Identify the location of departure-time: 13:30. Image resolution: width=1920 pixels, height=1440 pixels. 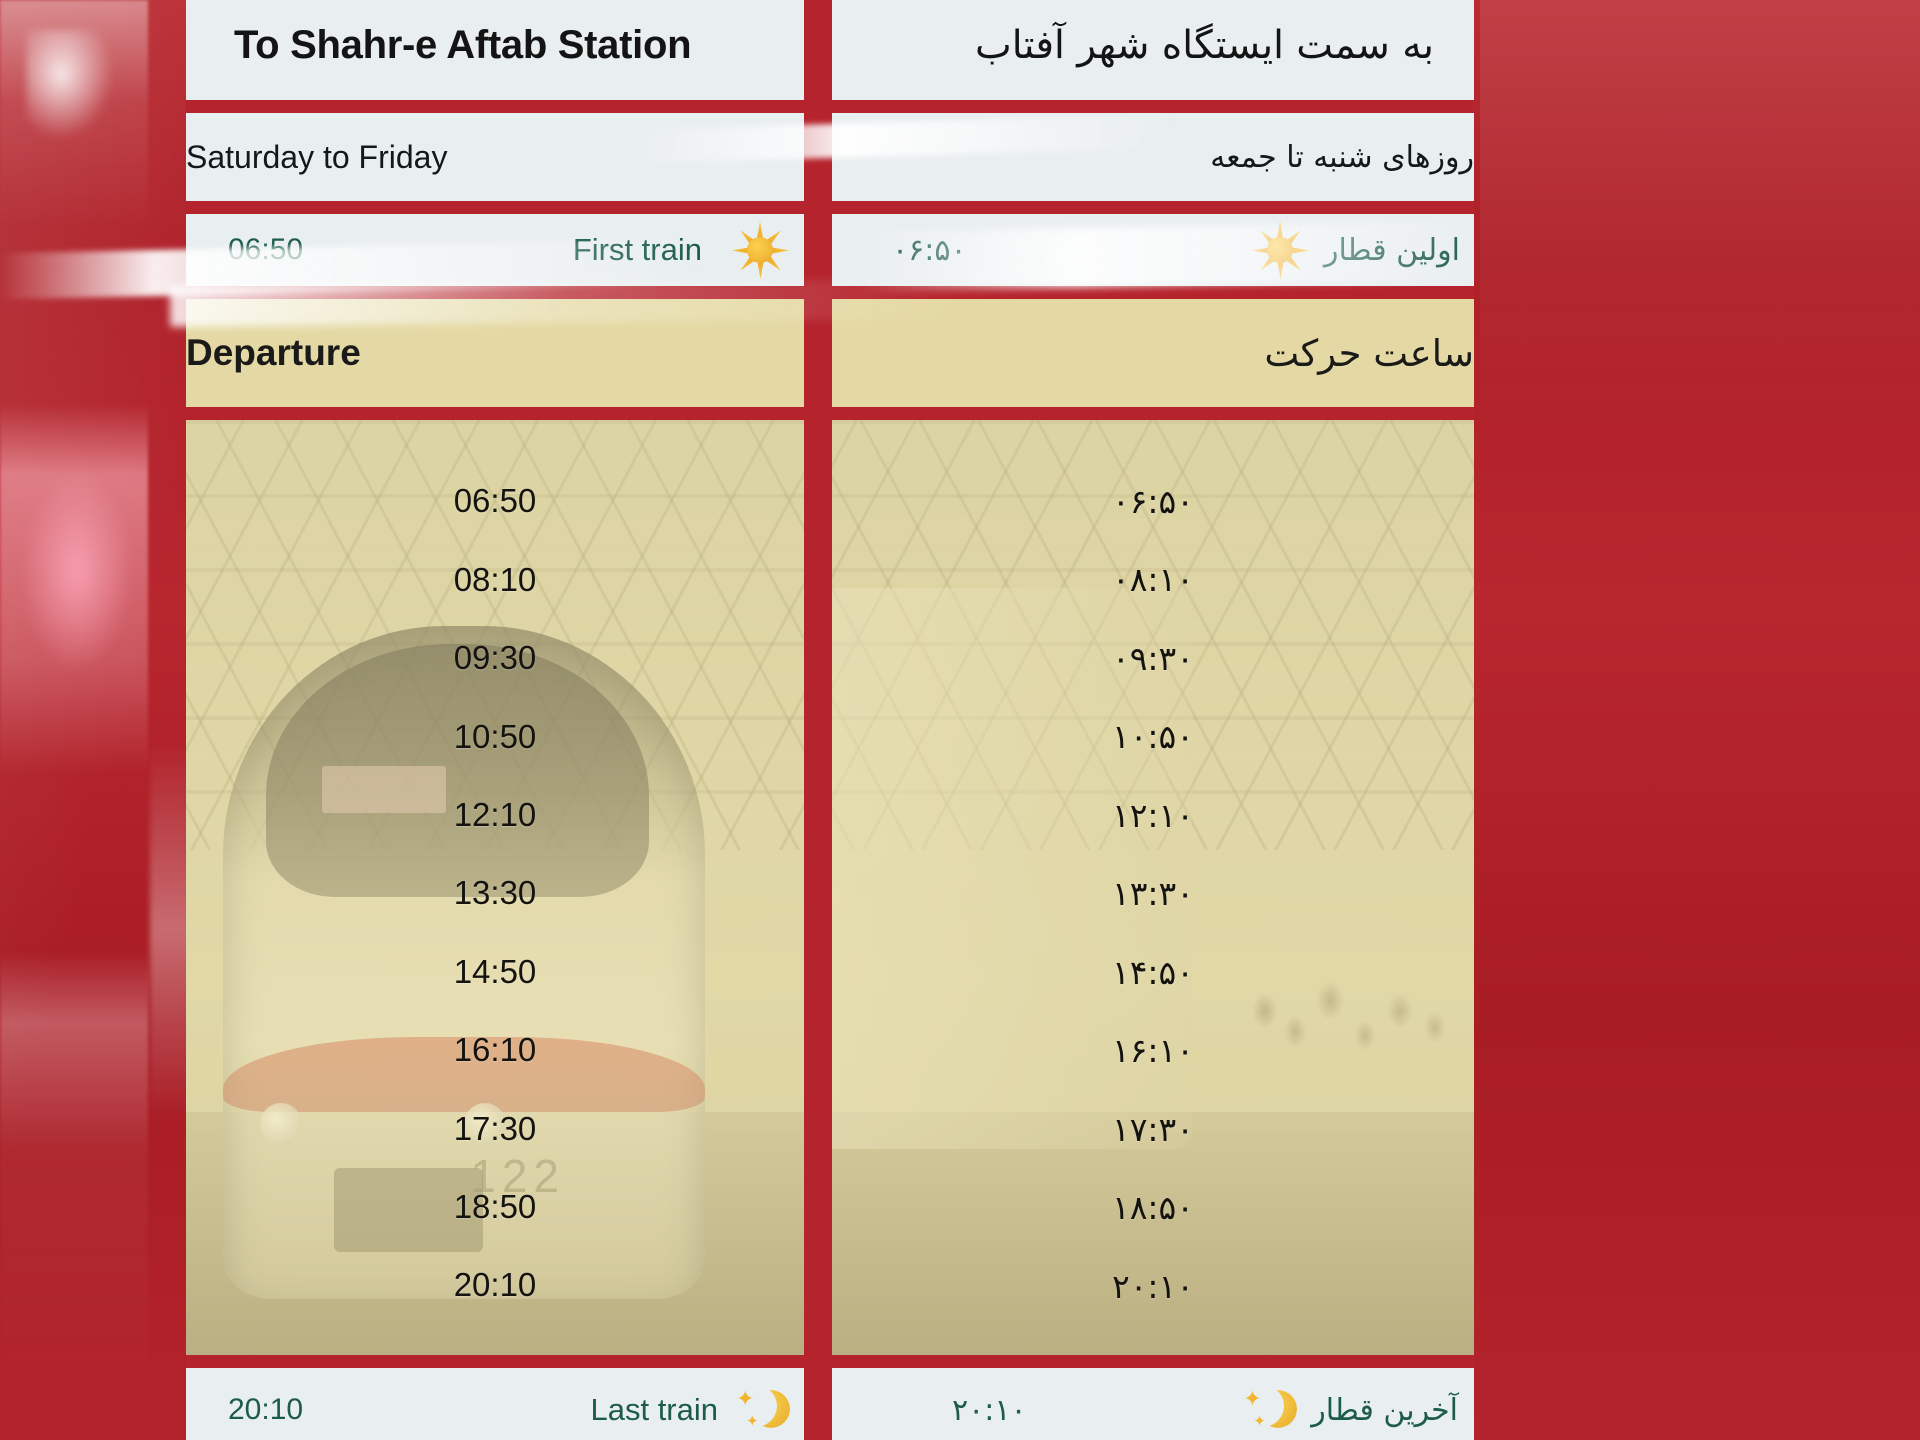
(495, 893).